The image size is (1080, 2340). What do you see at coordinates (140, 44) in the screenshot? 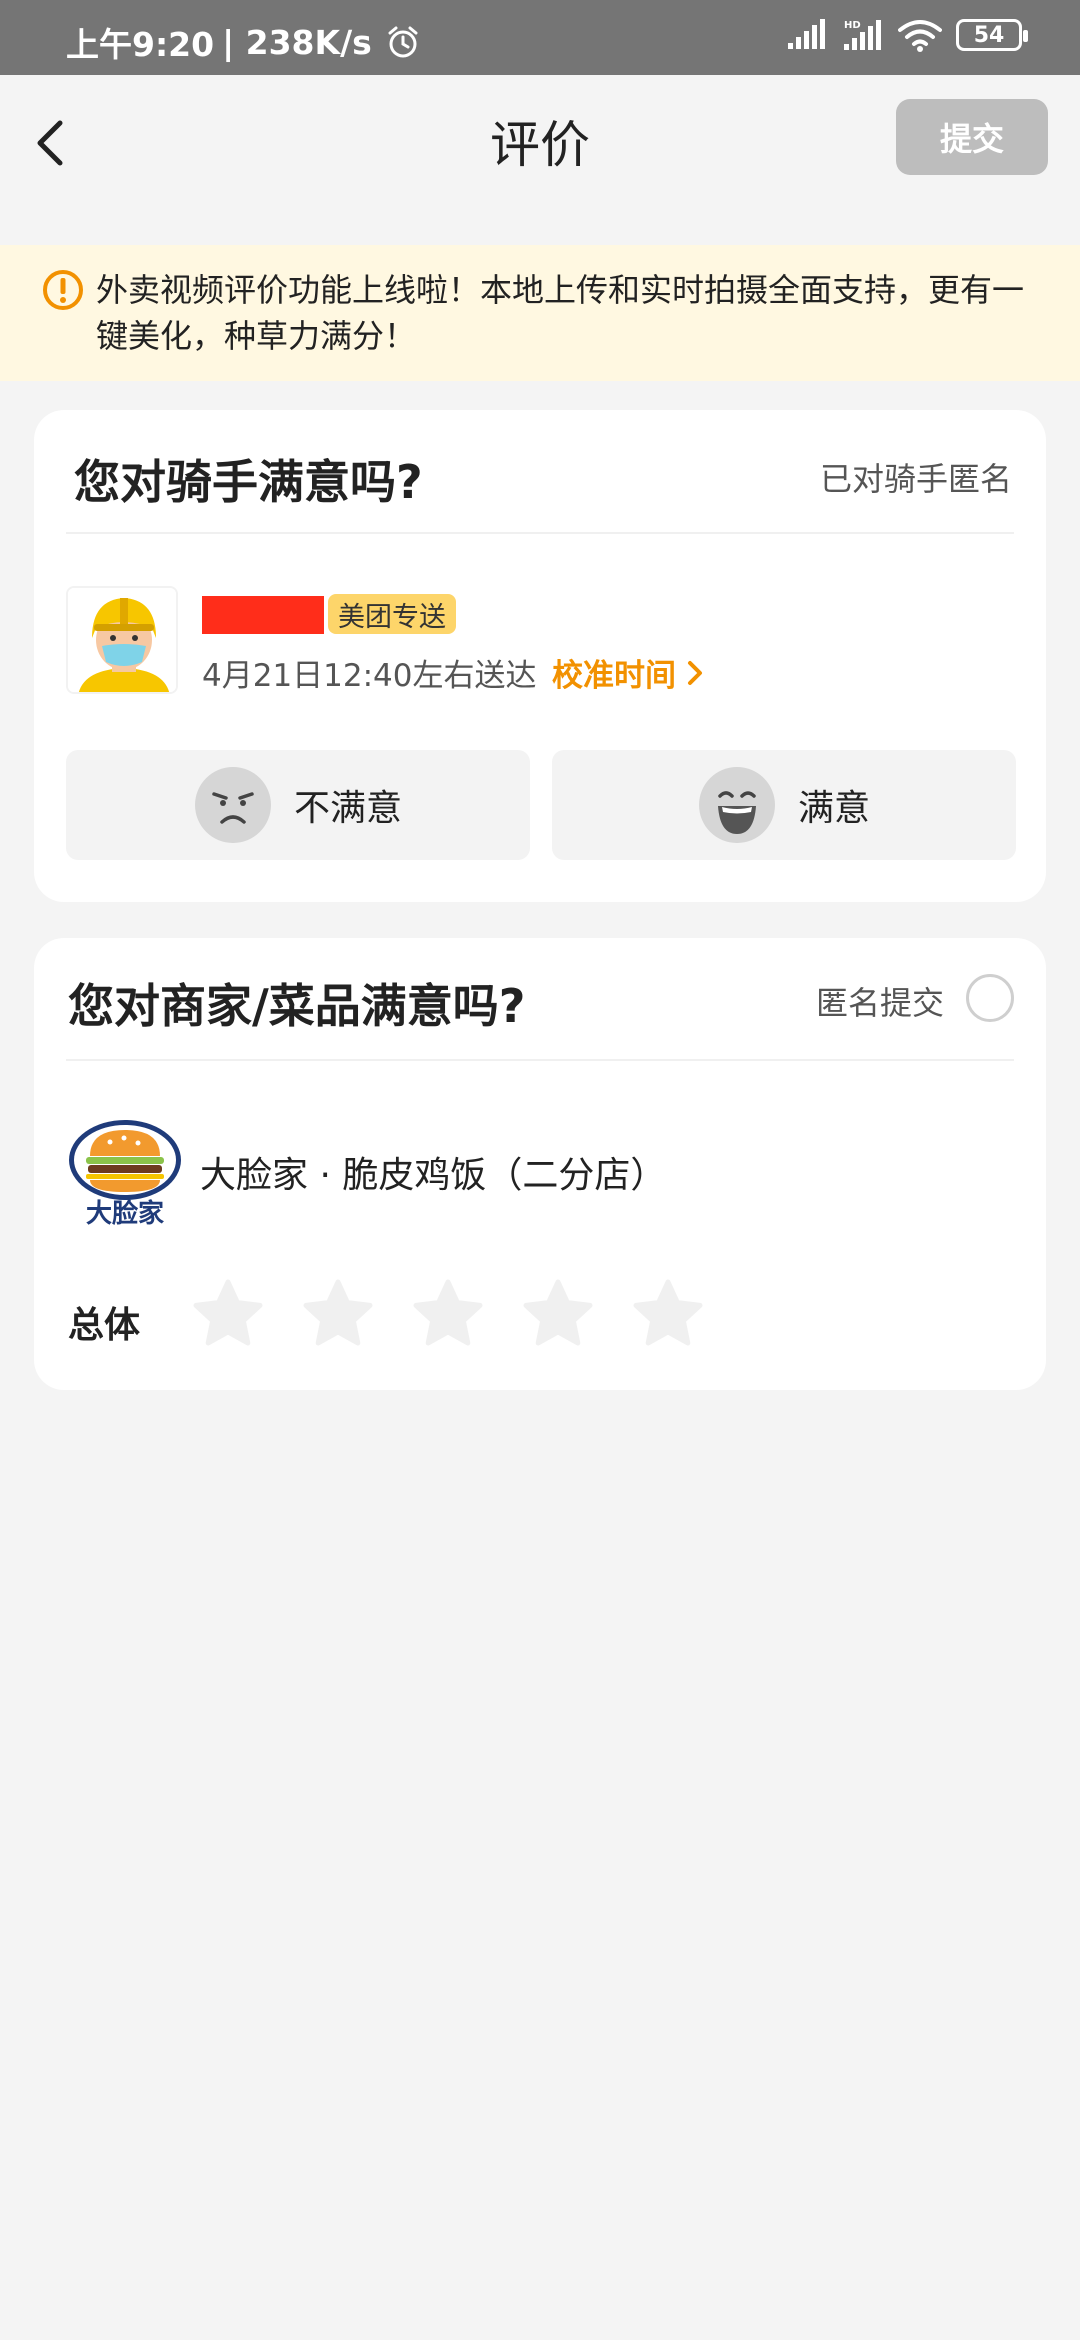
I see `status-time: 上午9:20` at bounding box center [140, 44].